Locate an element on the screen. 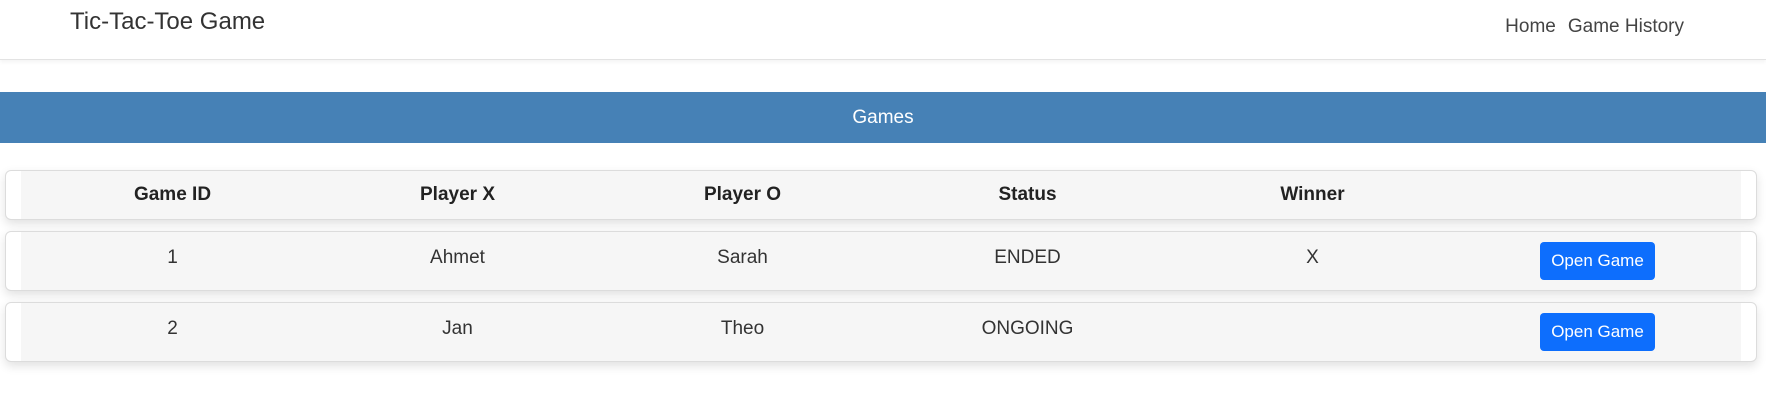  header-game-id: Game ID is located at coordinates (172, 194).